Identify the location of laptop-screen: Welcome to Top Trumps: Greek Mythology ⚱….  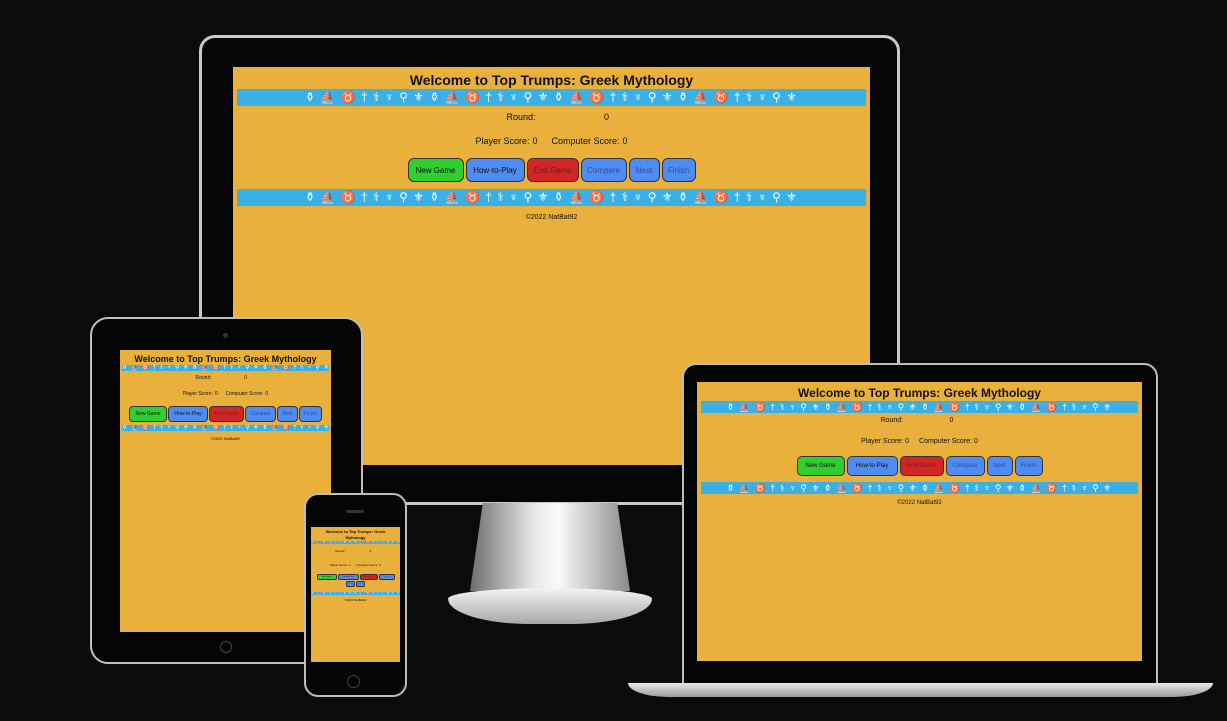
(919, 521).